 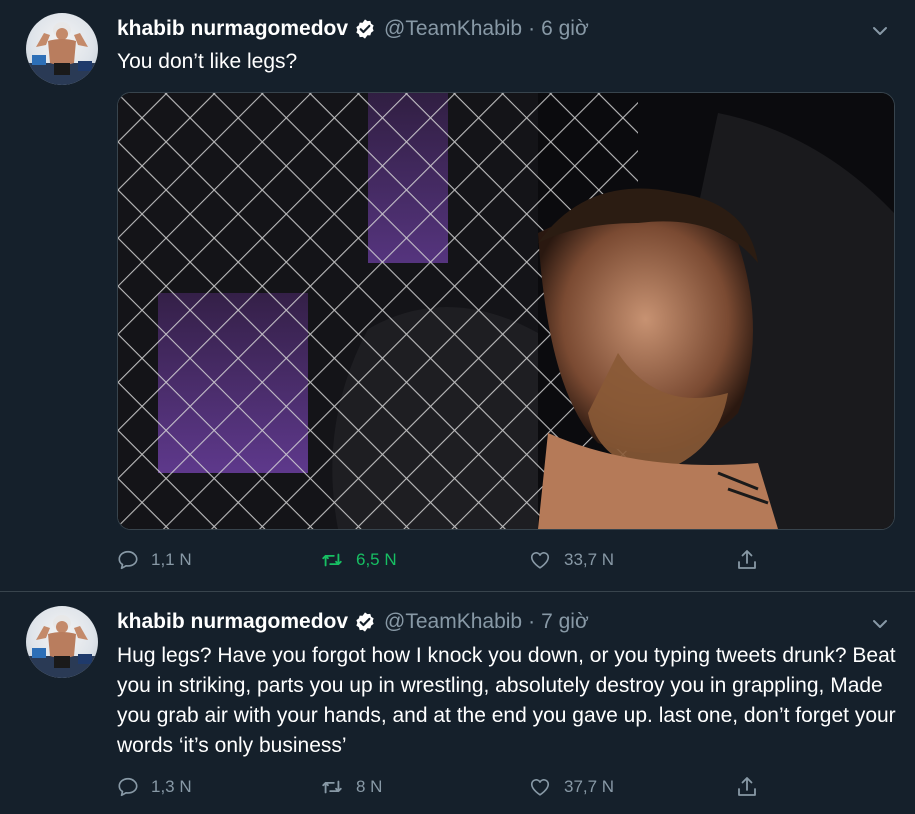 What do you see at coordinates (353, 29) in the screenshot?
I see `tweet-header: khabib nurmagomedov @TeamKhabib · 6 giờ` at bounding box center [353, 29].